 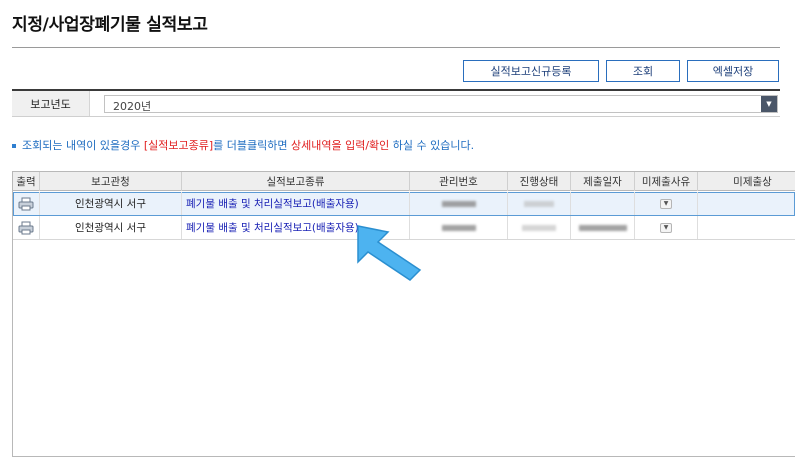 I want to click on col-reason-detail: 미제출상, so click(x=746, y=181).